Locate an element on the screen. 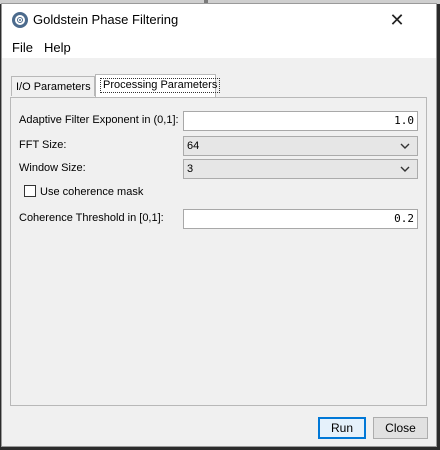 This screenshot has width=440, height=450. menu-file: File is located at coordinates (22, 47).